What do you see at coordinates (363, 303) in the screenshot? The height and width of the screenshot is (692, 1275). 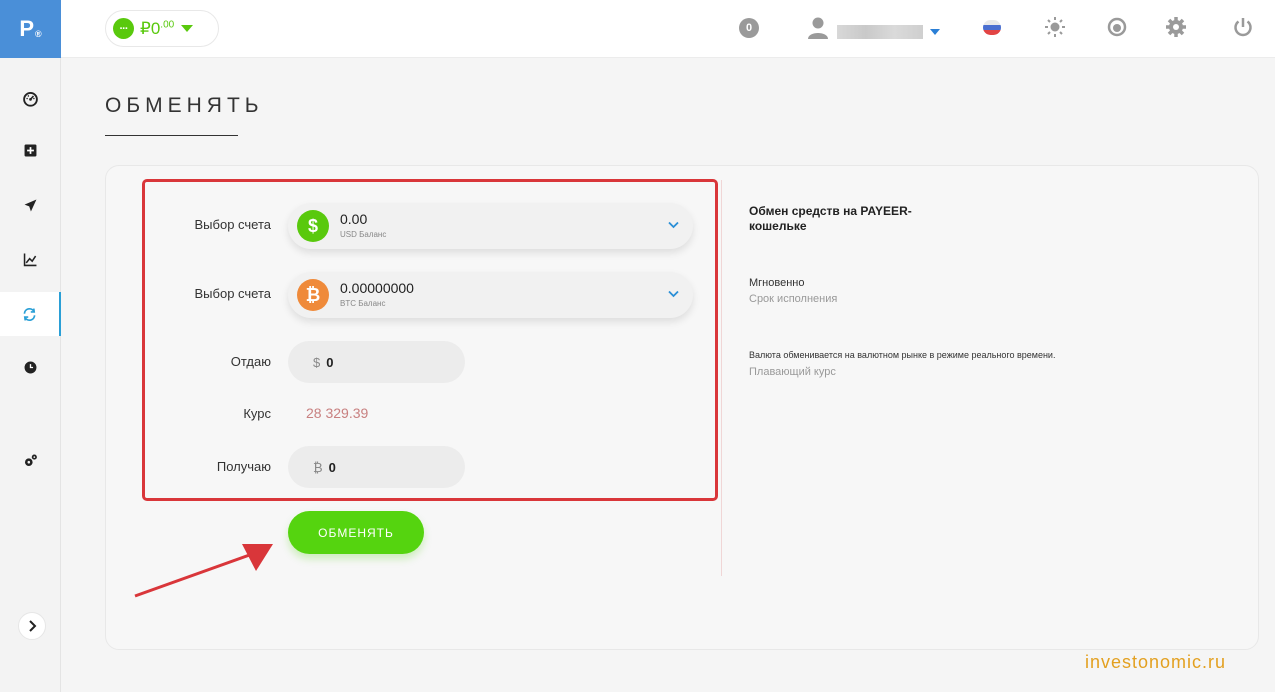 I see `to-account-sub: BTC Баланс` at bounding box center [363, 303].